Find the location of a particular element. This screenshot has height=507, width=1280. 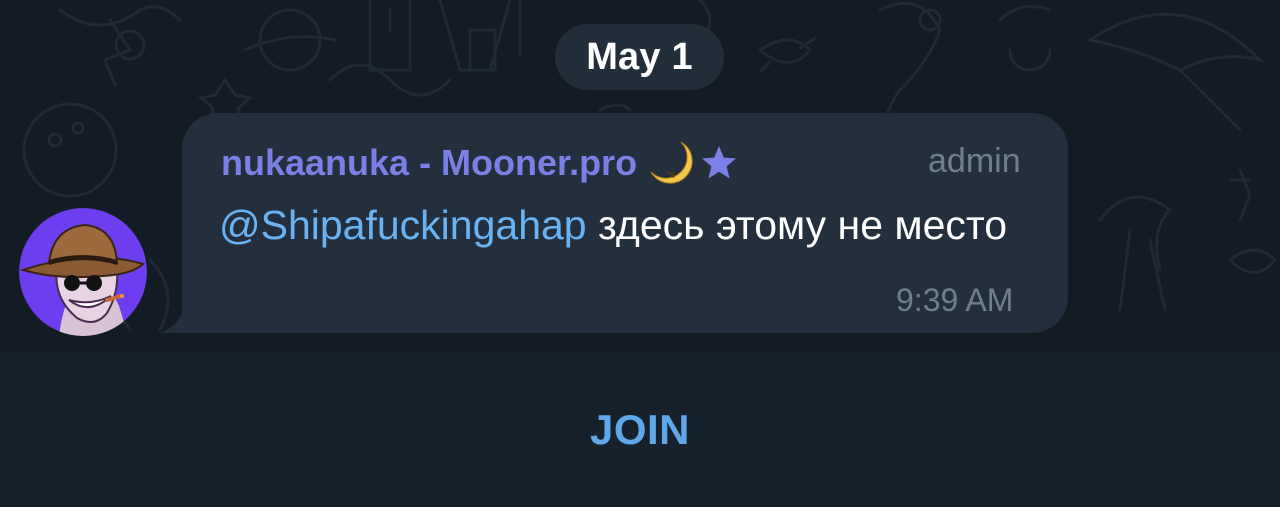

mention-link: @Shipafuckingahap is located at coordinates (403, 225).